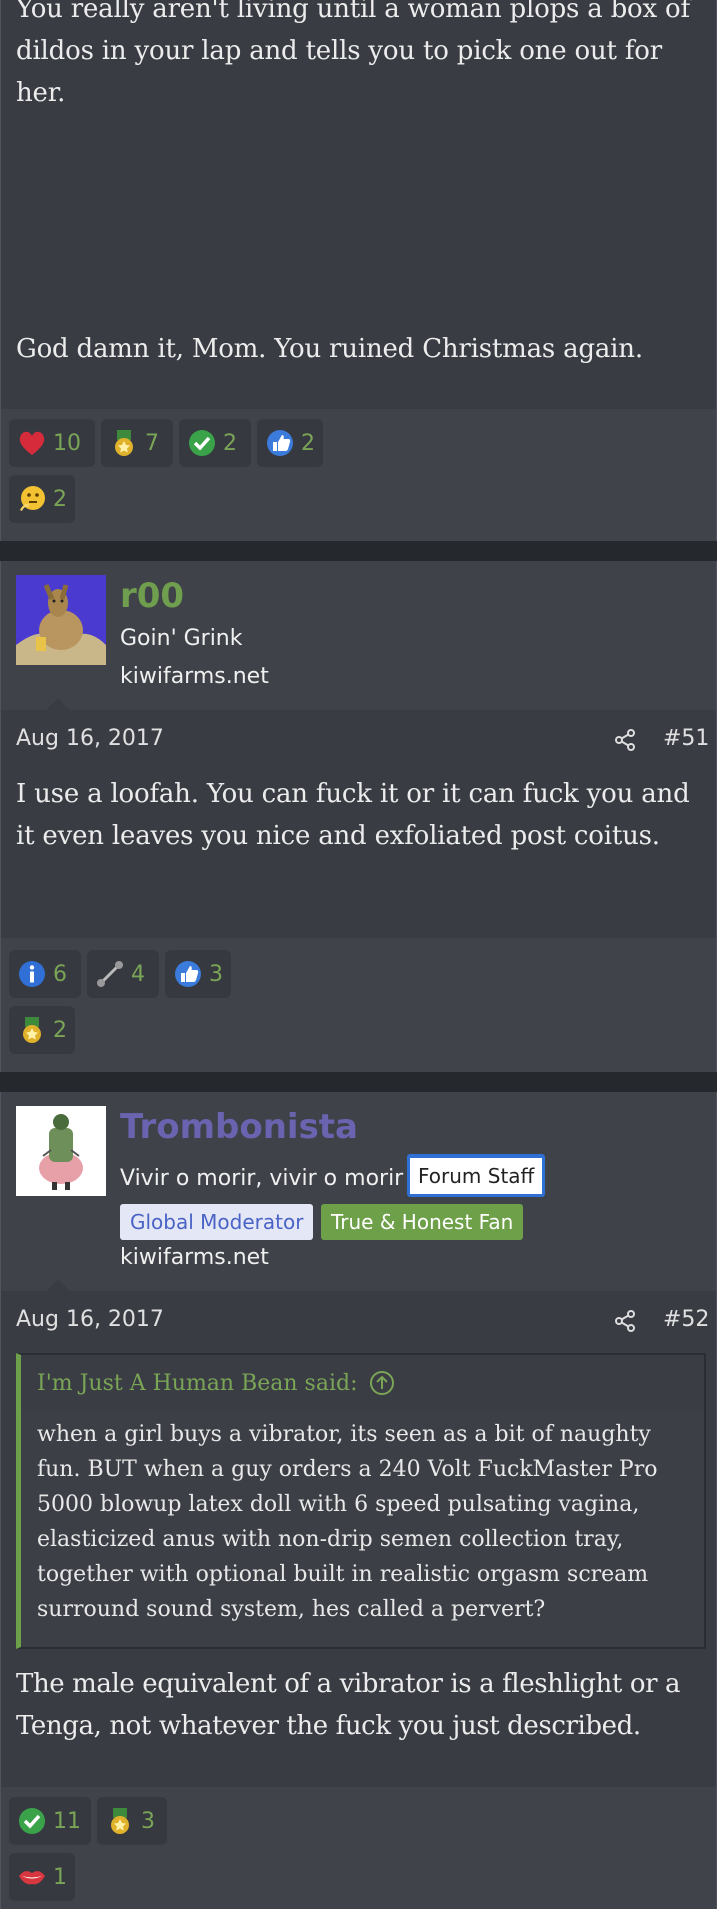 The height and width of the screenshot is (1909, 717). I want to click on user-title: Vivir o morir, vivir o morir, so click(262, 1178).